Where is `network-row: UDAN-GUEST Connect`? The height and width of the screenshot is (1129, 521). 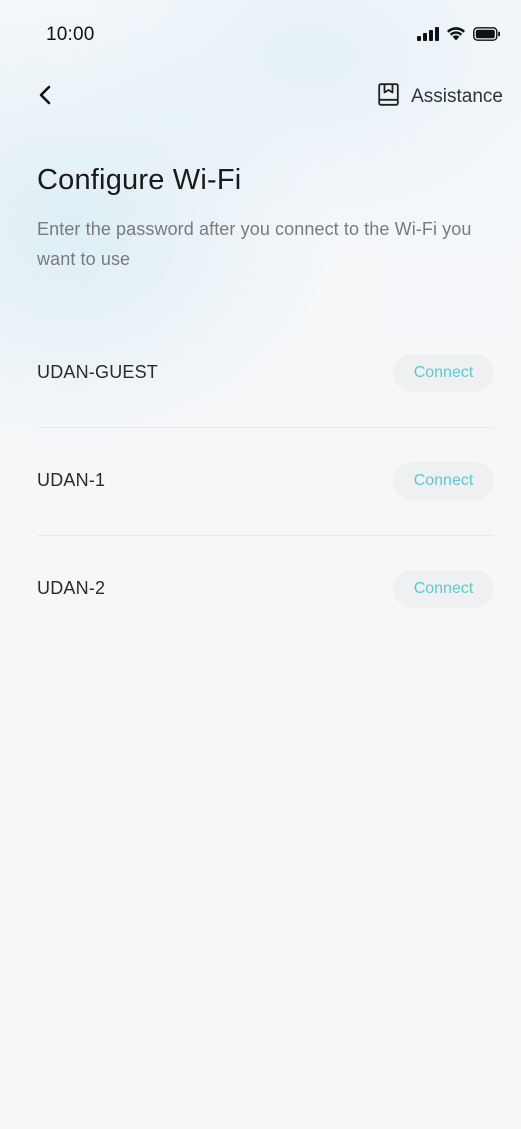
network-row: UDAN-GUEST Connect is located at coordinates (265, 374).